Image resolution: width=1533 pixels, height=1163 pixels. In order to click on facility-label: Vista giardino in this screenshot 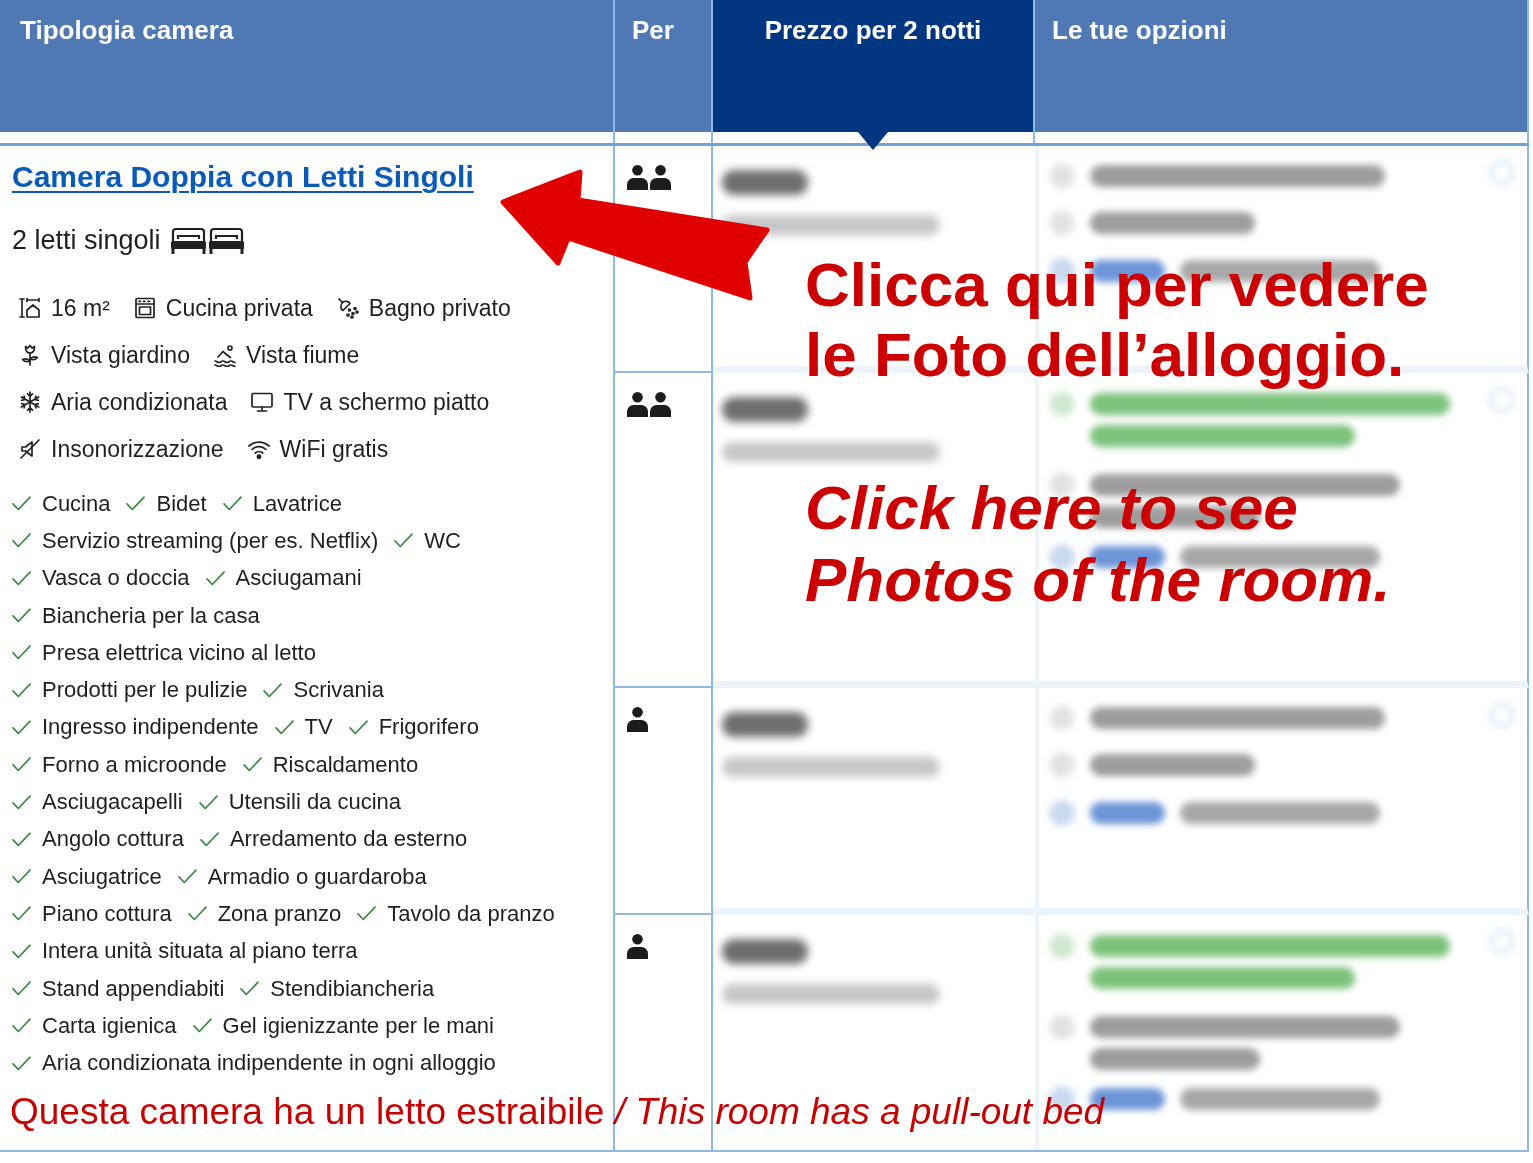, I will do `click(120, 354)`.